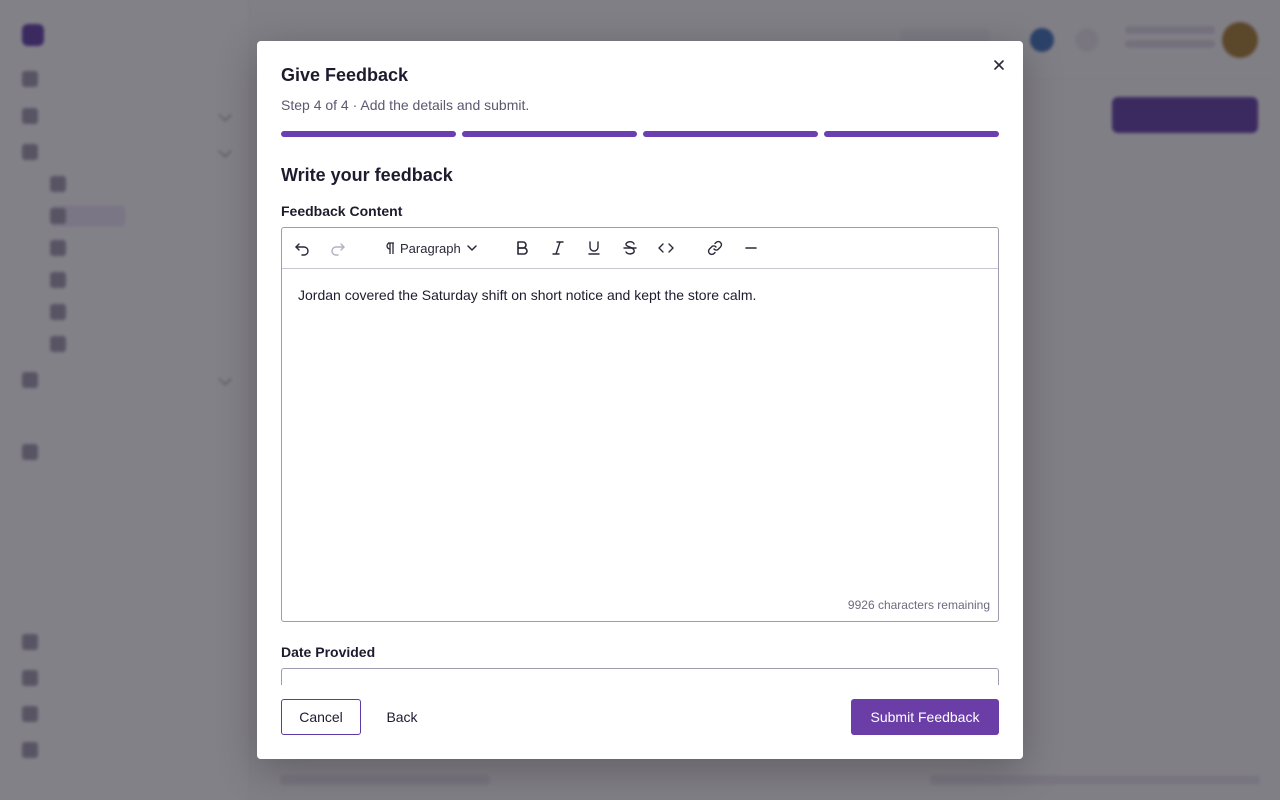  What do you see at coordinates (328, 652) in the screenshot?
I see `date-provided-label: Date Provided` at bounding box center [328, 652].